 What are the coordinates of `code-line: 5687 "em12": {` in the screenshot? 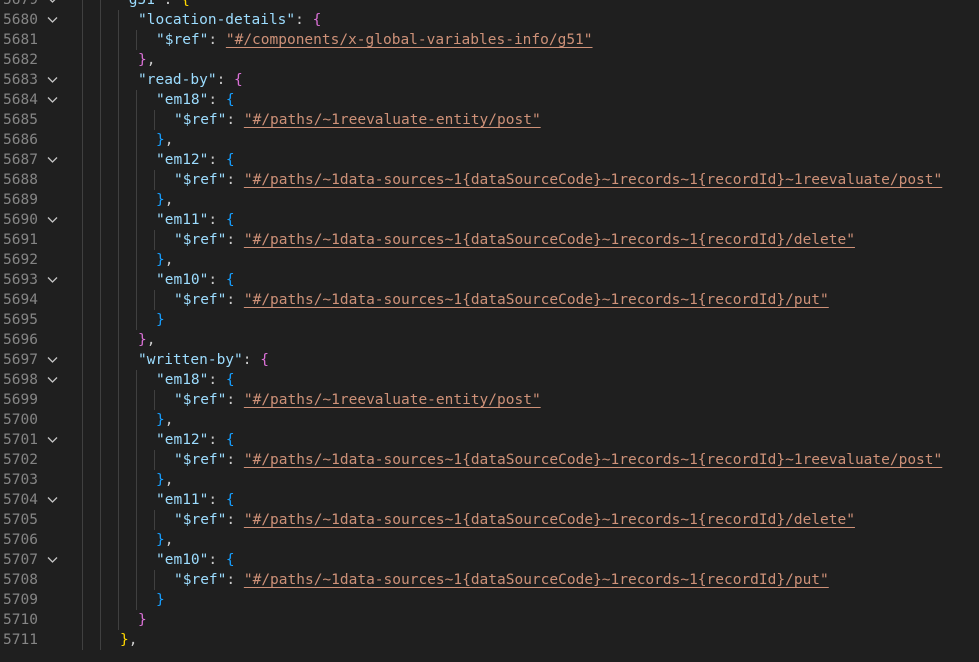 It's located at (489, 160).